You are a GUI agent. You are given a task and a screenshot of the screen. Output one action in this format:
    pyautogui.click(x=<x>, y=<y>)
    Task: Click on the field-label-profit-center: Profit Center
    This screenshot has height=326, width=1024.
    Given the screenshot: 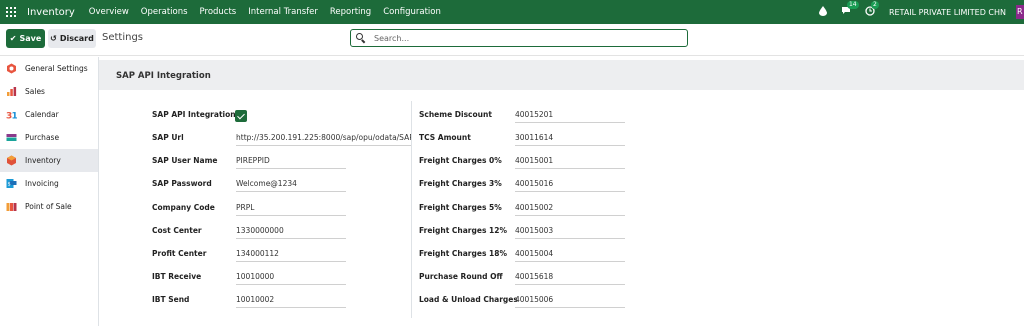 What is the action you would take?
    pyautogui.click(x=179, y=253)
    